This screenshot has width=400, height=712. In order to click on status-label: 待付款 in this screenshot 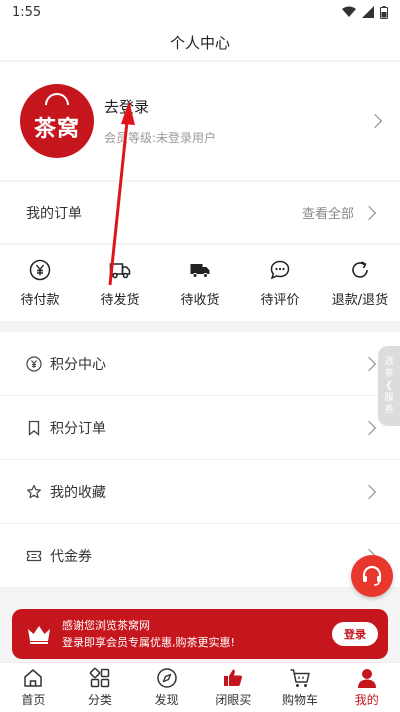, I will do `click(40, 300)`.